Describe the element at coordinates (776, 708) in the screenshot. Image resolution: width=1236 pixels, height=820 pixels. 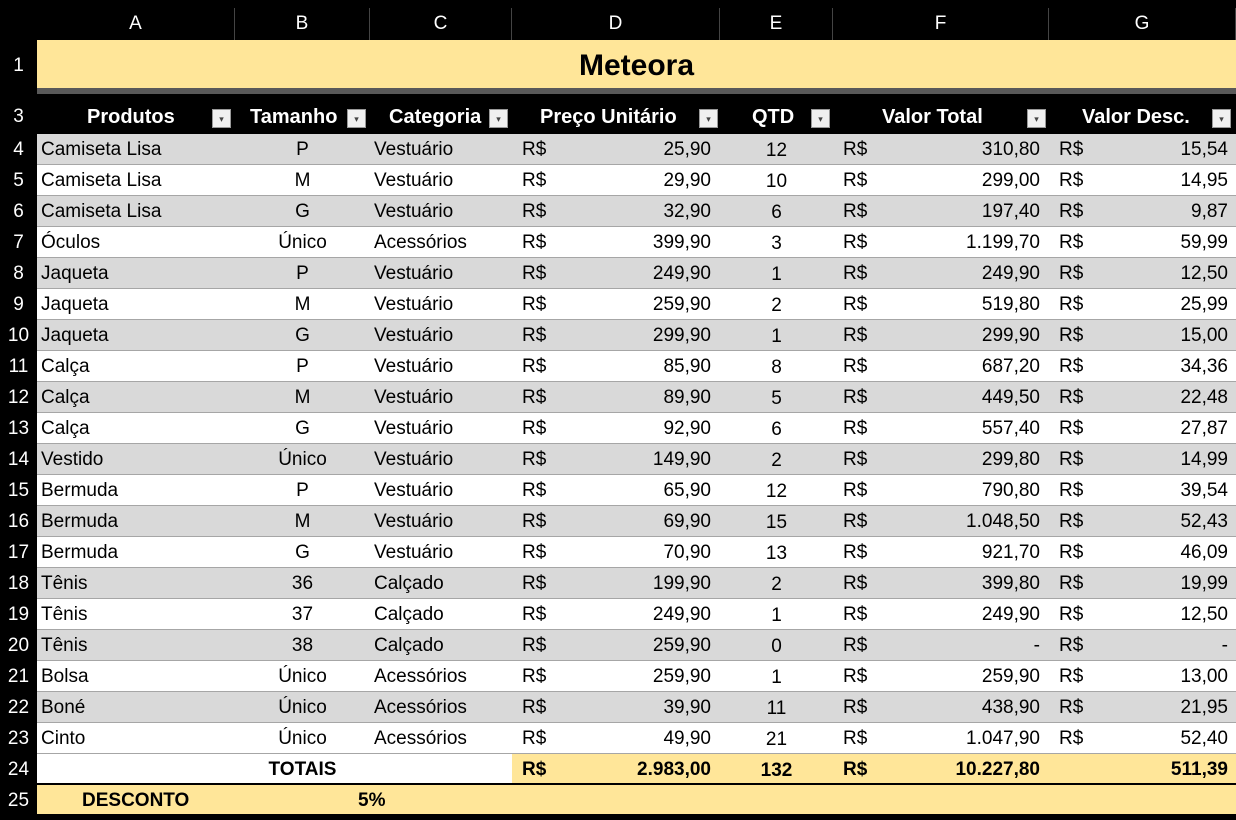
I see `cell-qtd: 11` at that location.